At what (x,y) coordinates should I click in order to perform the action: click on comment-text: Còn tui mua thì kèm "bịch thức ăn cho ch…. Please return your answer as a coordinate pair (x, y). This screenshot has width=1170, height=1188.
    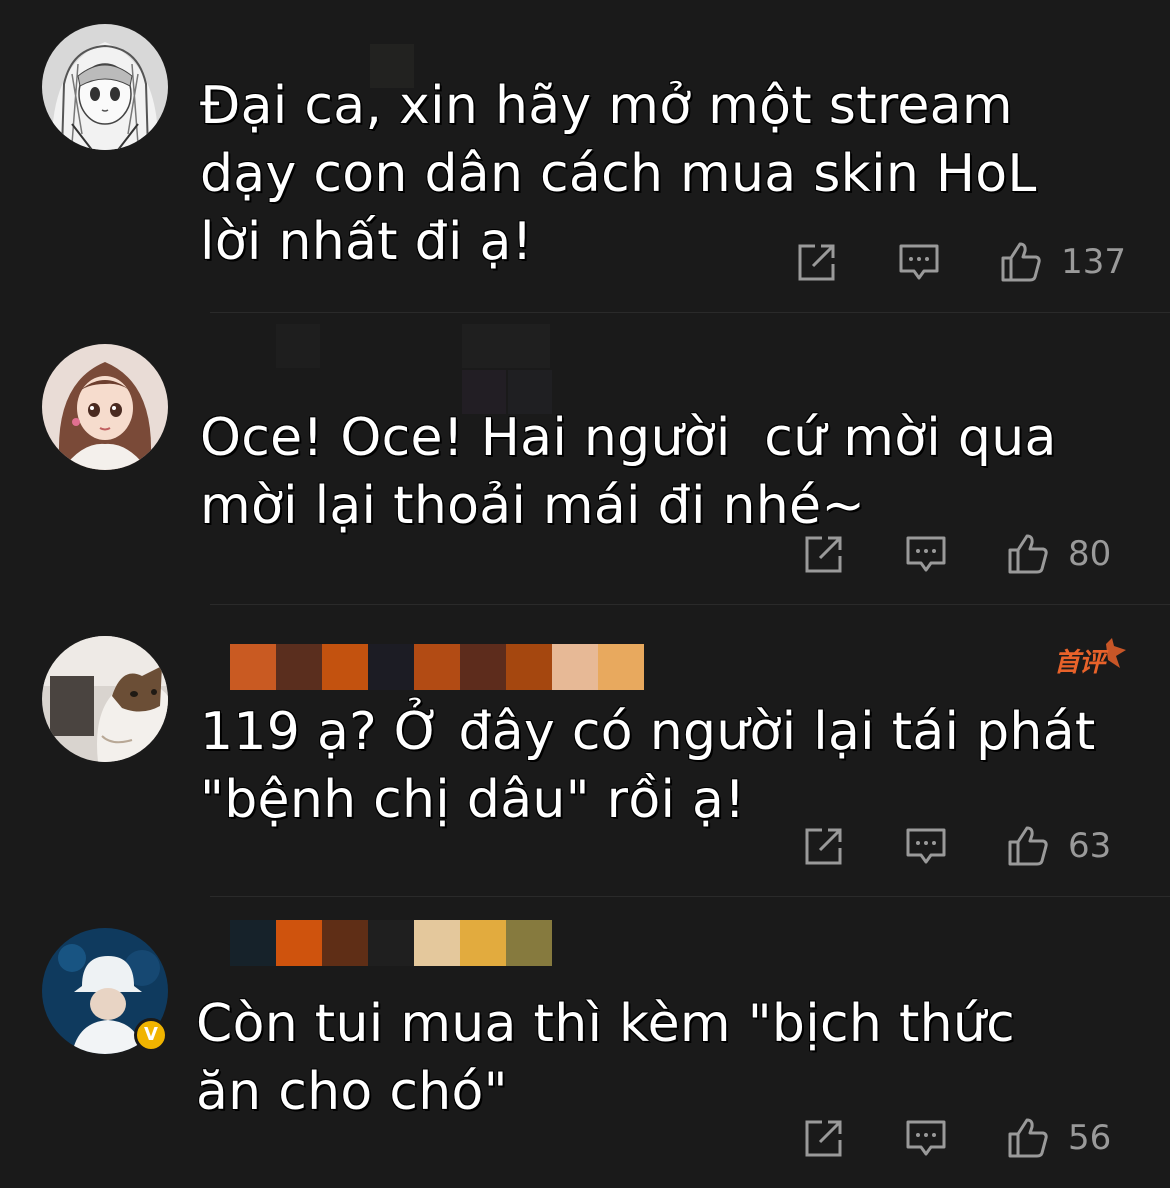
    Looking at the image, I should click on (606, 1058).